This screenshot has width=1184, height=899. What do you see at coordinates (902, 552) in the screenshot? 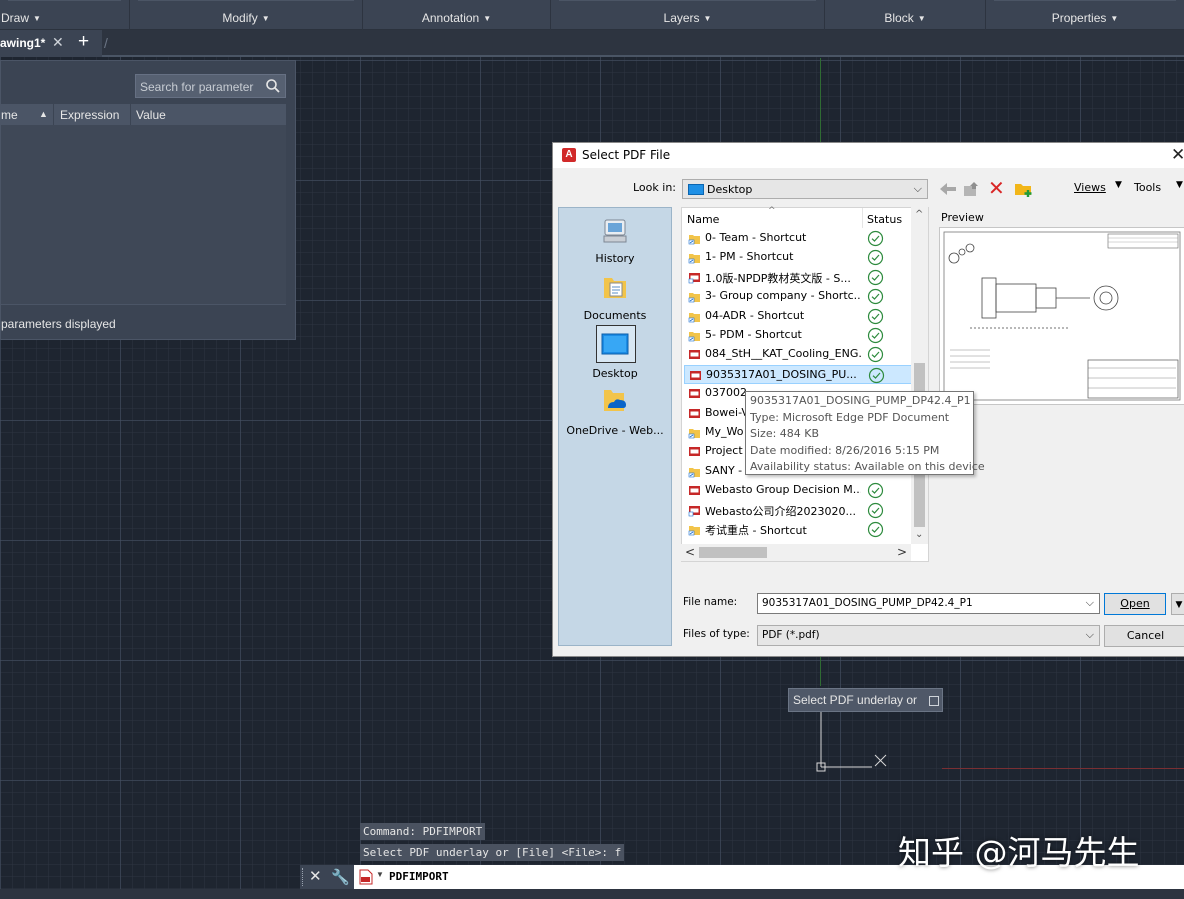
I see `scroll-right-icon: >` at bounding box center [902, 552].